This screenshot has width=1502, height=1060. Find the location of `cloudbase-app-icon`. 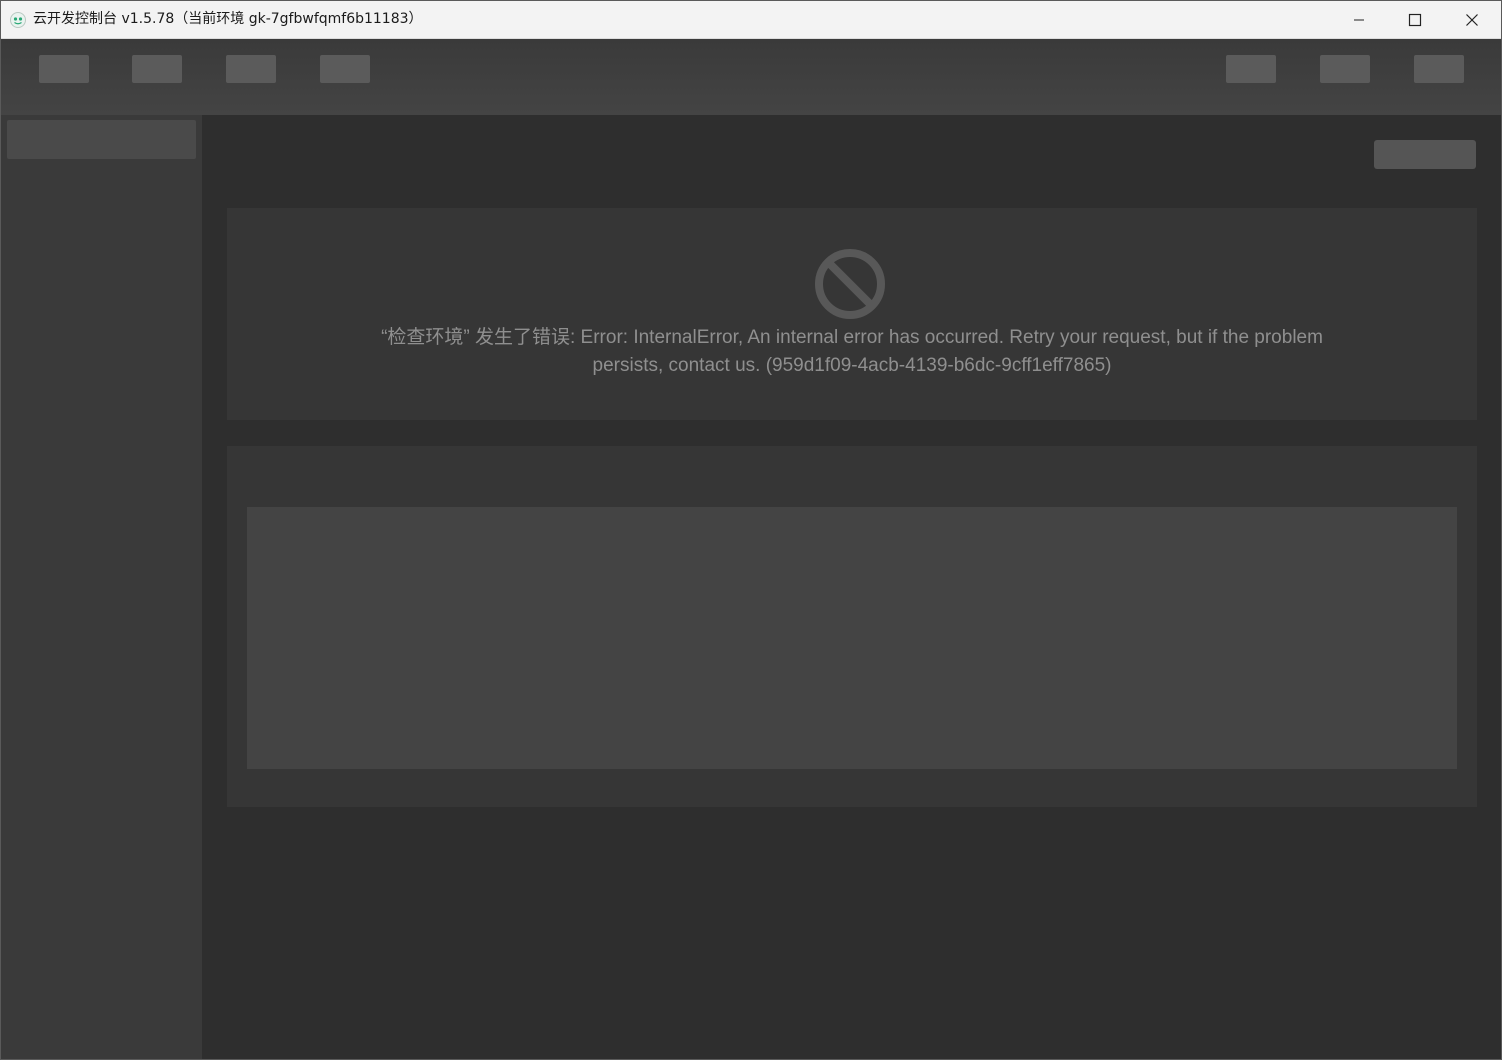

cloudbase-app-icon is located at coordinates (18, 20).